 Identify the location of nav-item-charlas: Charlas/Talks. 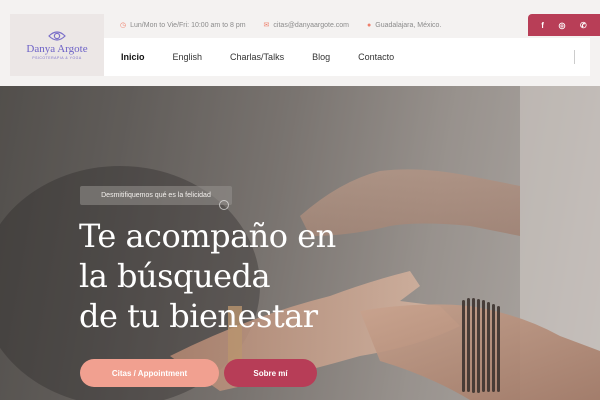
(257, 57).